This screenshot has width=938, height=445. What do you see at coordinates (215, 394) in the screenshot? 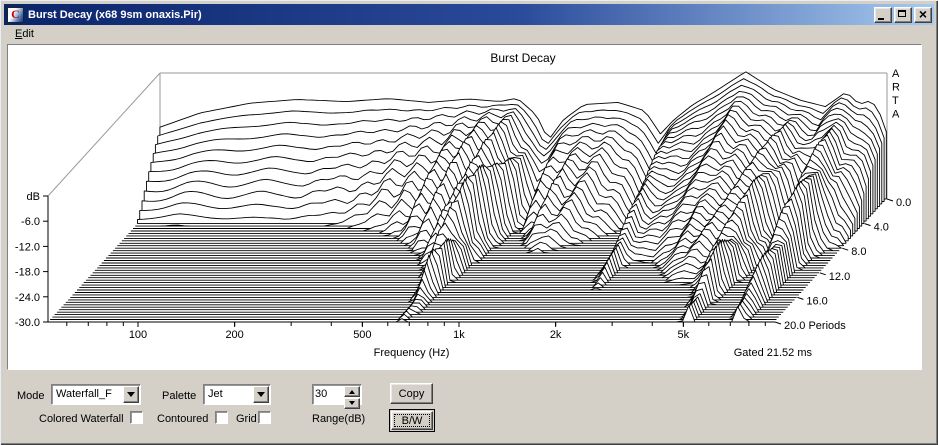
I see `palette-value: Jet` at bounding box center [215, 394].